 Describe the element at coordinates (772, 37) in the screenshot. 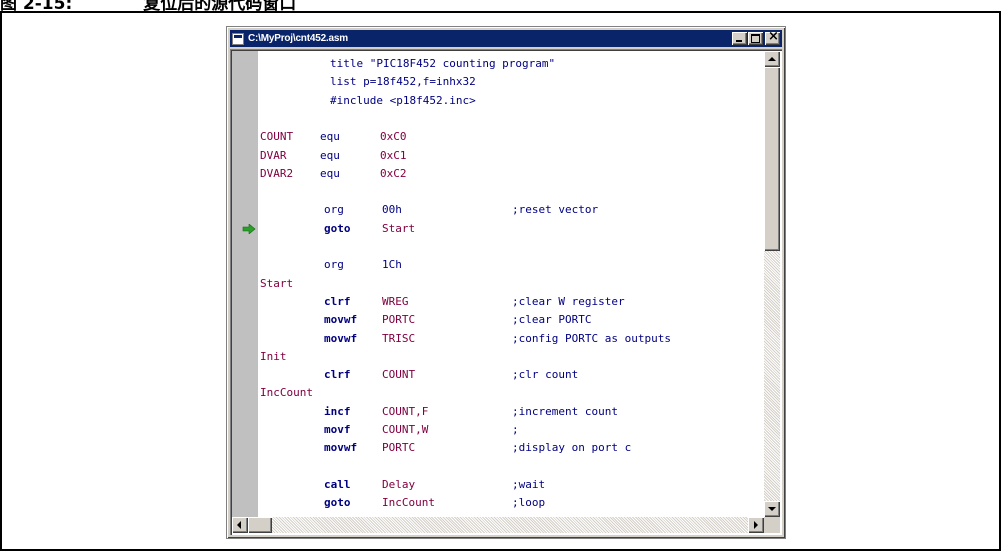

I see `close-button` at that location.